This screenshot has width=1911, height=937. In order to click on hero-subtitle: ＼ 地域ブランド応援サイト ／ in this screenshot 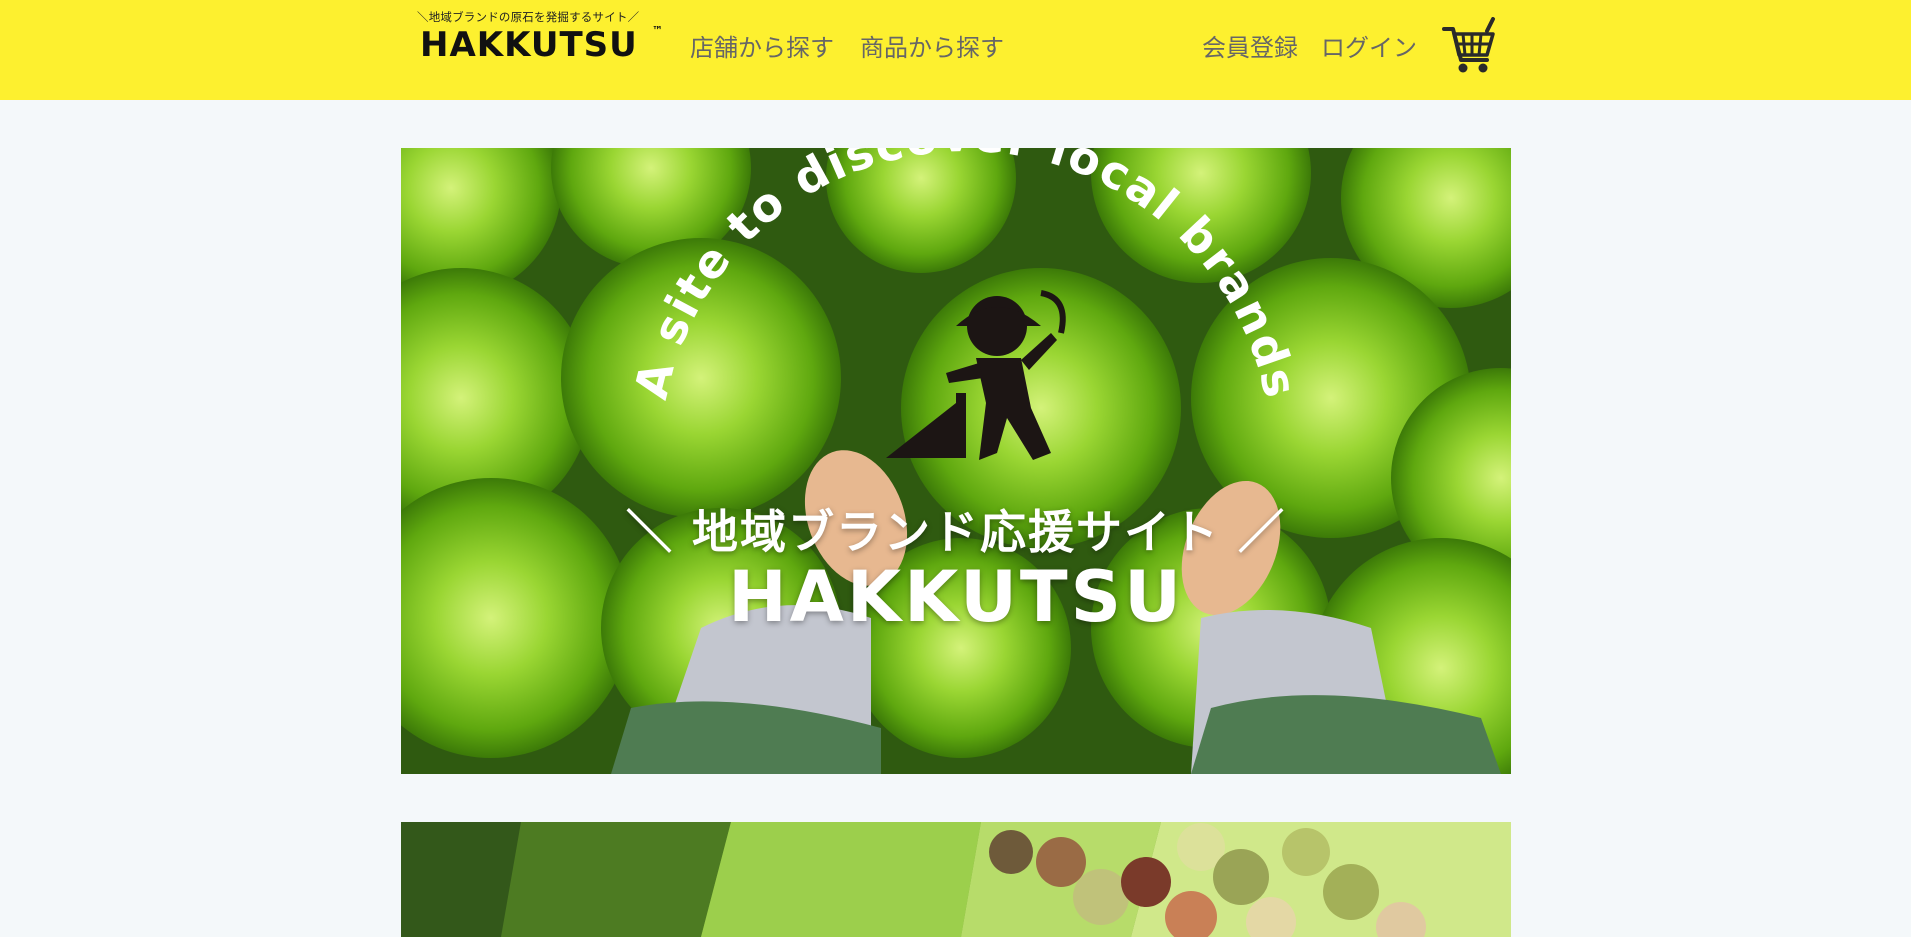, I will do `click(956, 532)`.